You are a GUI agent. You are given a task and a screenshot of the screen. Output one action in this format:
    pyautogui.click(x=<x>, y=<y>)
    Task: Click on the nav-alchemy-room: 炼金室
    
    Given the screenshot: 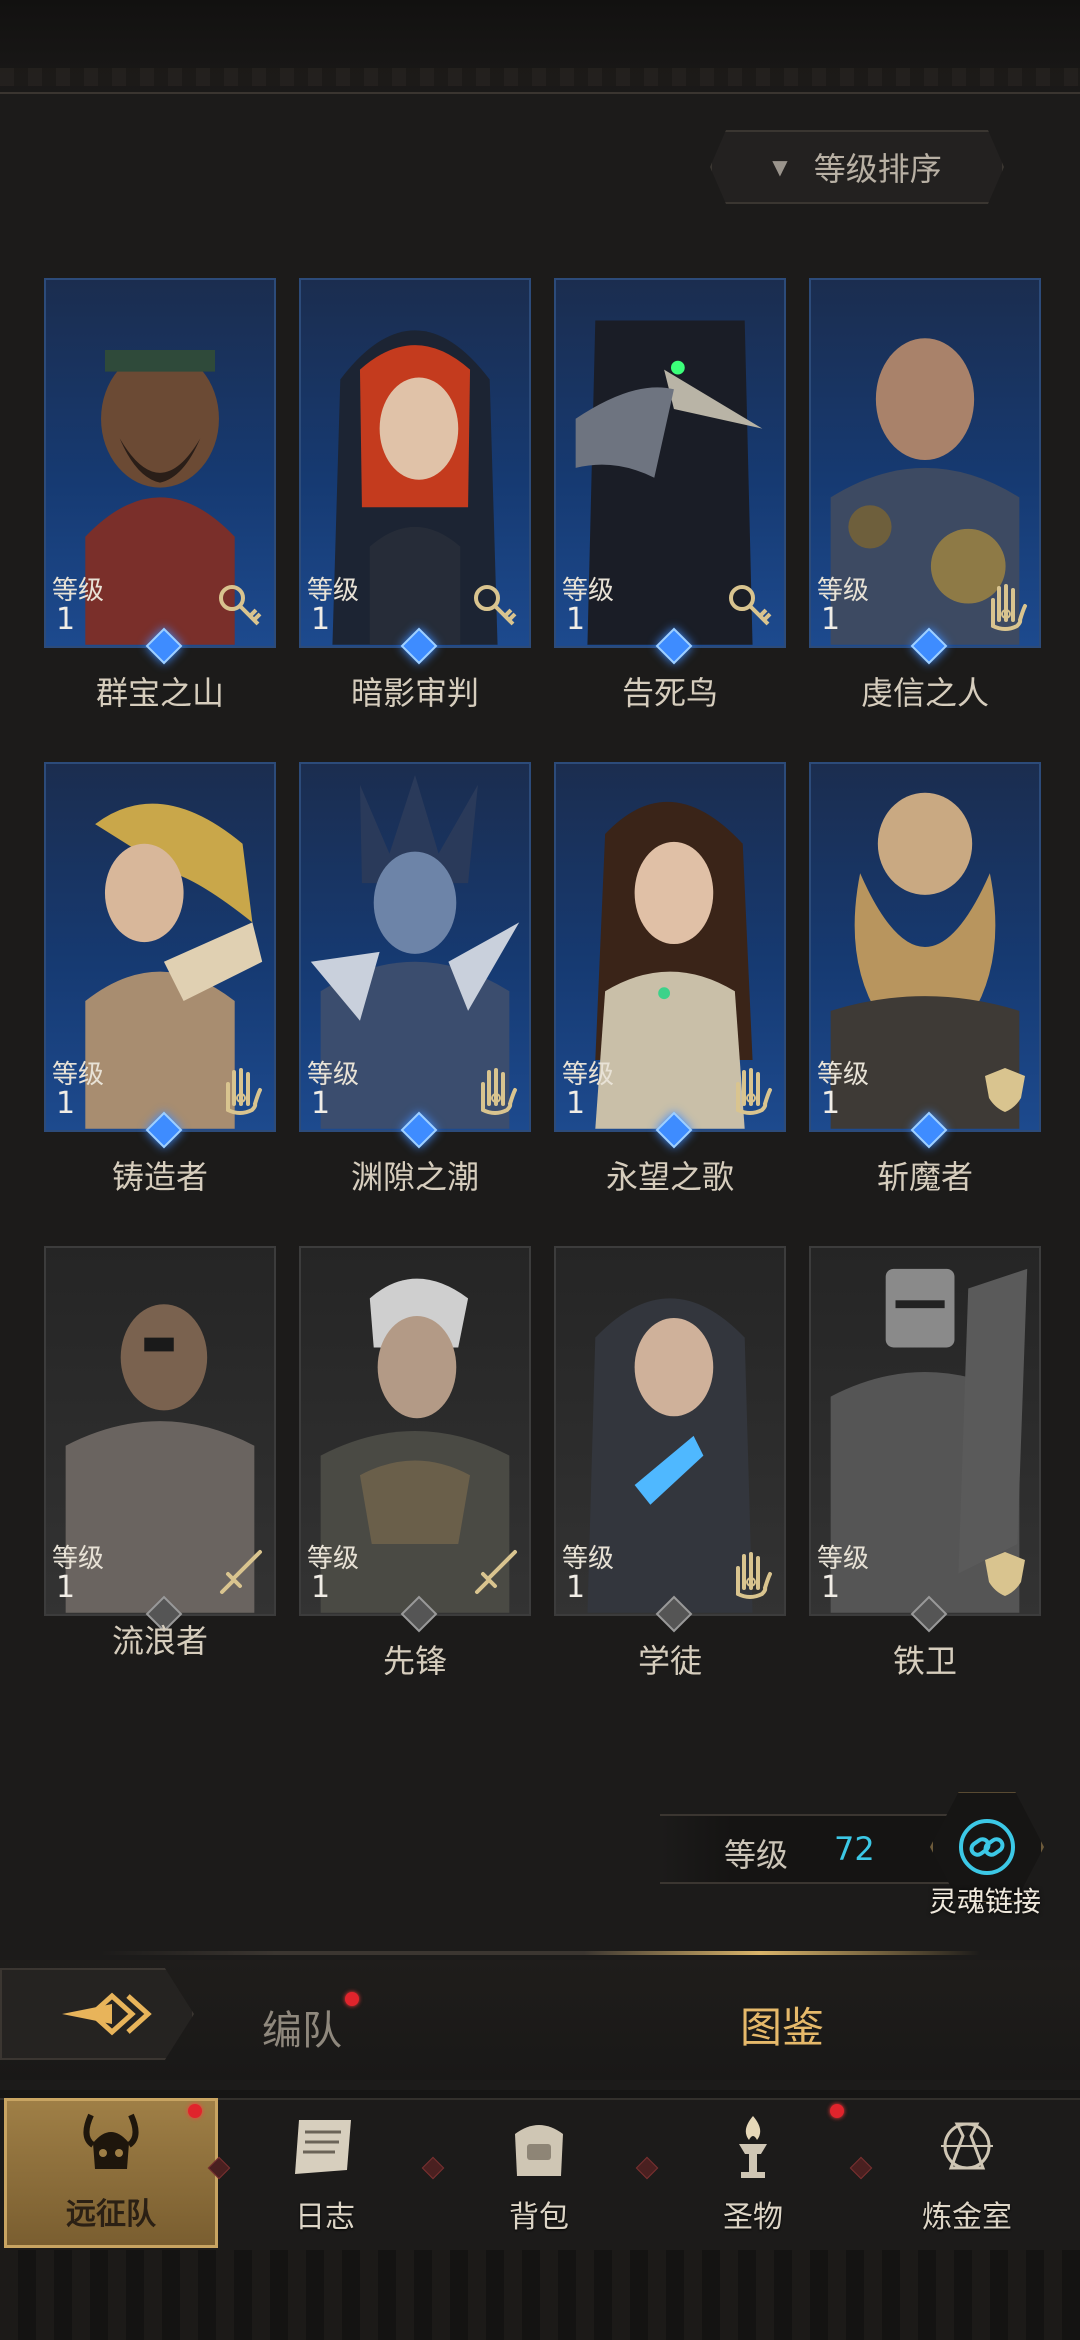 What is the action you would take?
    pyautogui.click(x=967, y=2173)
    